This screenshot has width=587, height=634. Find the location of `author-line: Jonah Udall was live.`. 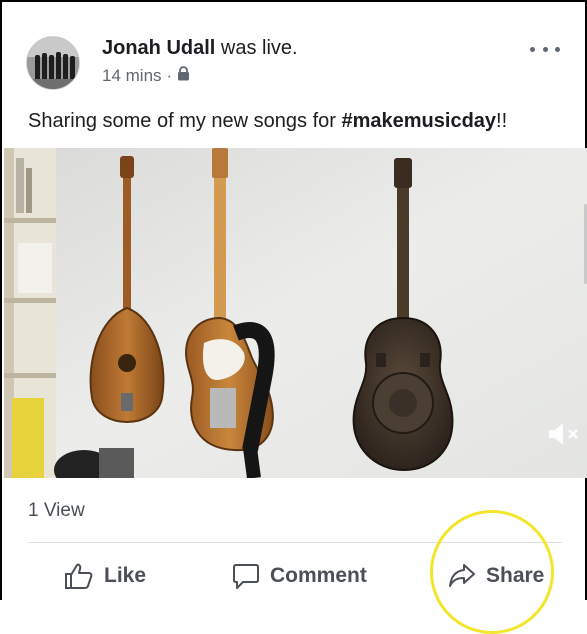

author-line: Jonah Udall was live. is located at coordinates (200, 48).